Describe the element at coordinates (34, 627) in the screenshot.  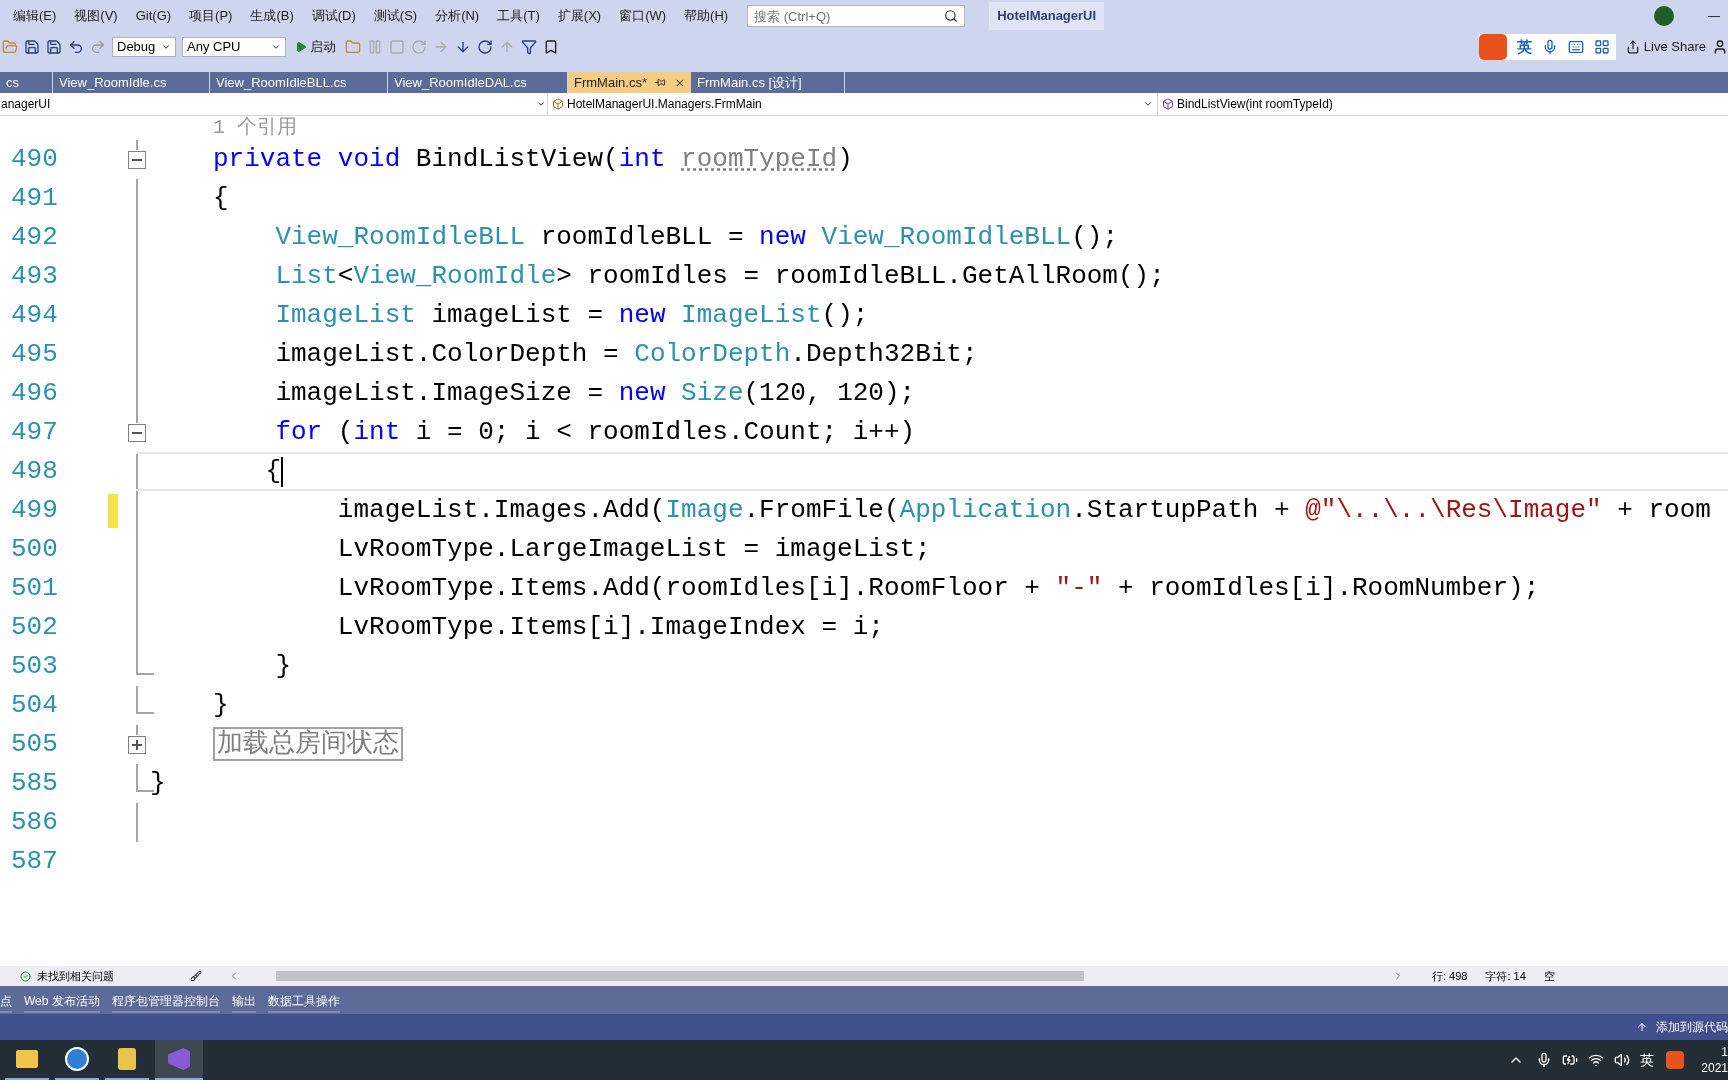
I see `line-number: 502` at that location.